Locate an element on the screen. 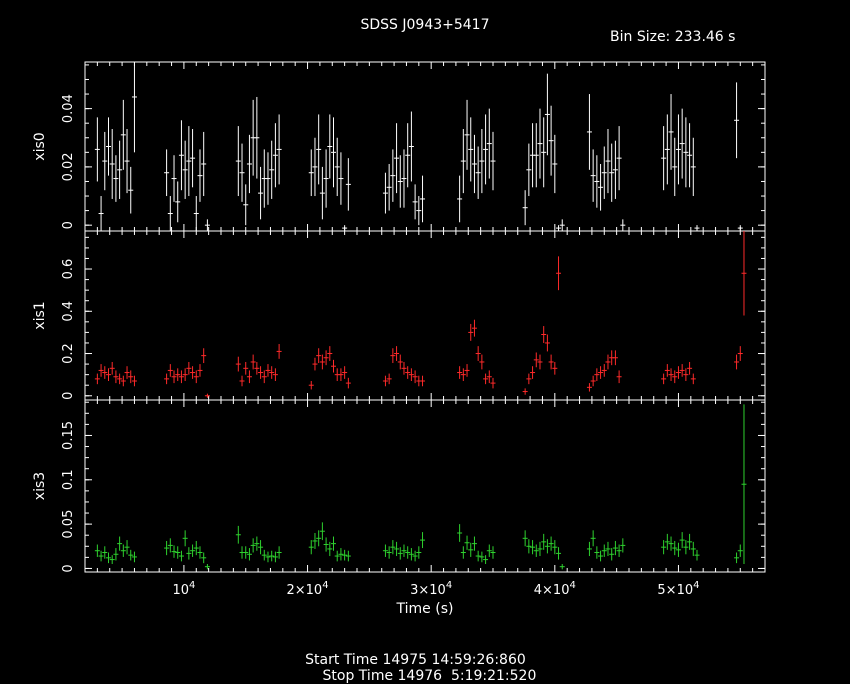 The height and width of the screenshot is (684, 850). xis1-ylabel: xis1 is located at coordinates (40, 315).